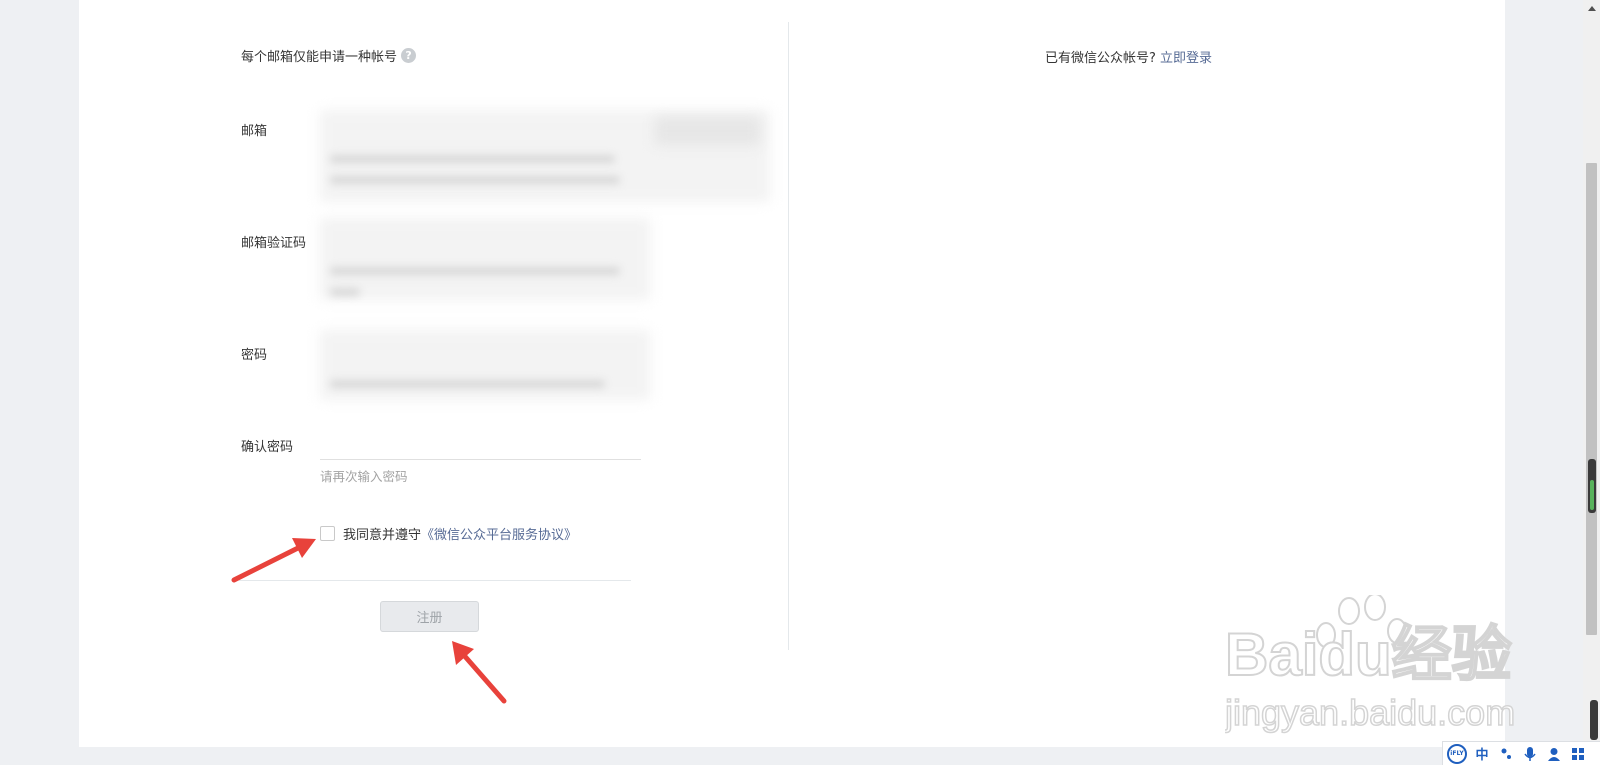  What do you see at coordinates (1592, 8) in the screenshot?
I see `scroll-up-icon` at bounding box center [1592, 8].